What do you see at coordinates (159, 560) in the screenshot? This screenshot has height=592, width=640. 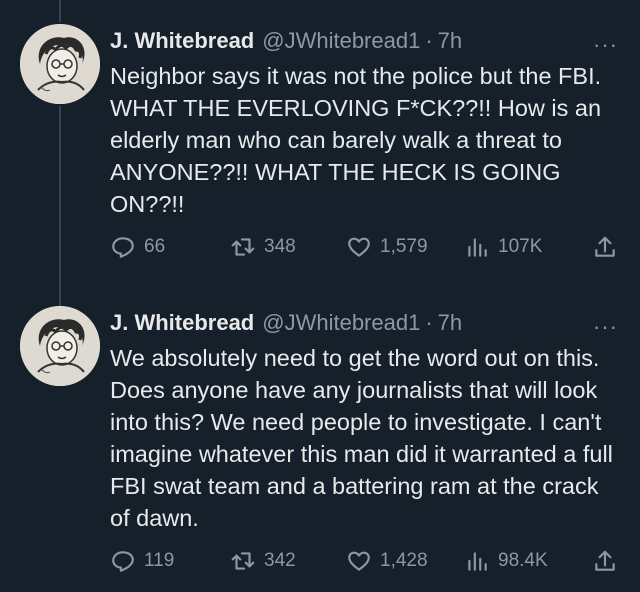 I see `reply-count: 119` at bounding box center [159, 560].